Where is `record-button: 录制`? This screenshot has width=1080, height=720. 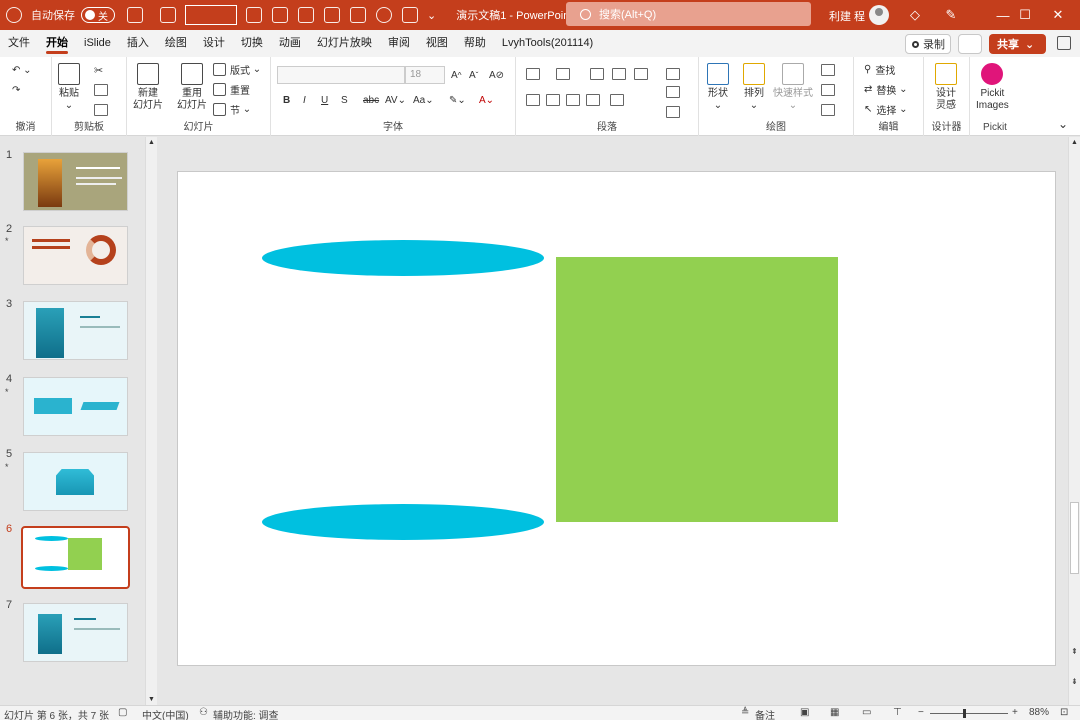
record-button: 录制 is located at coordinates (928, 44).